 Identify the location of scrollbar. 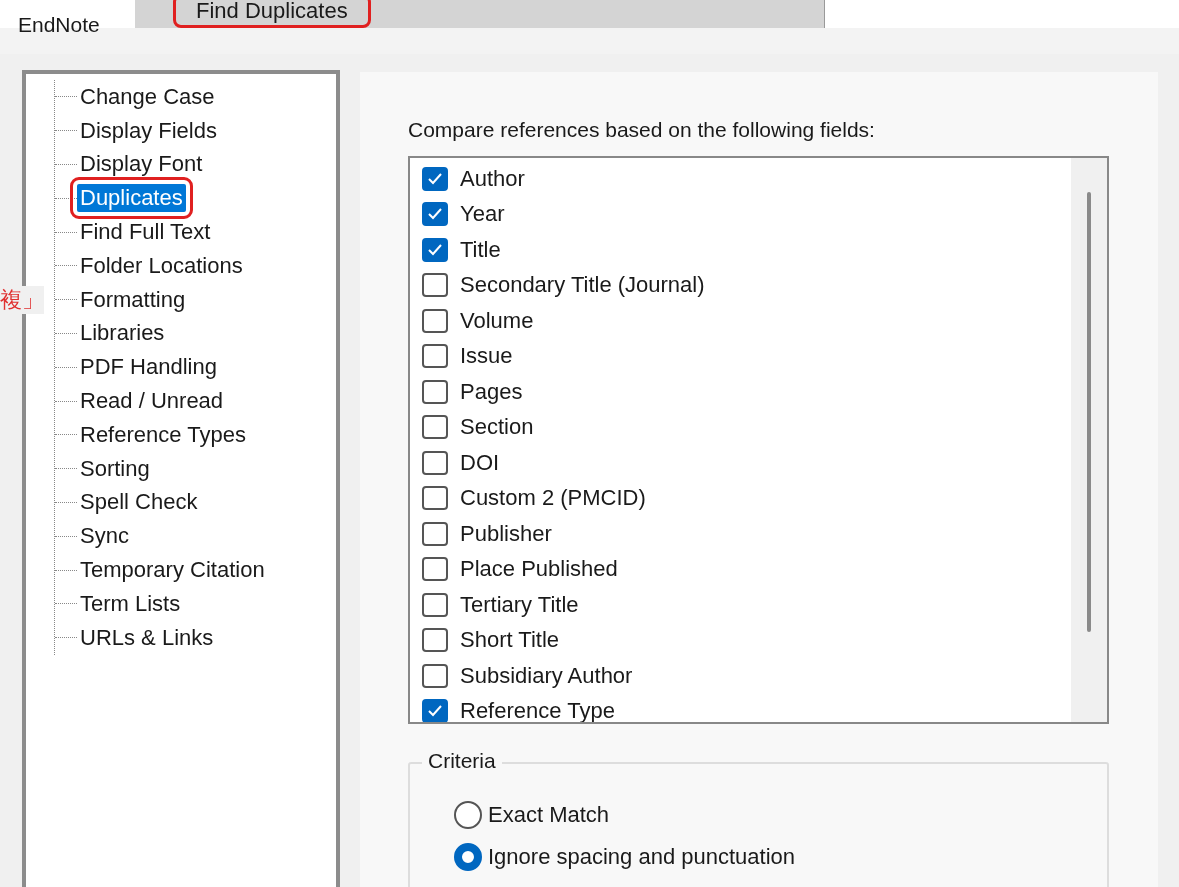
(1089, 440).